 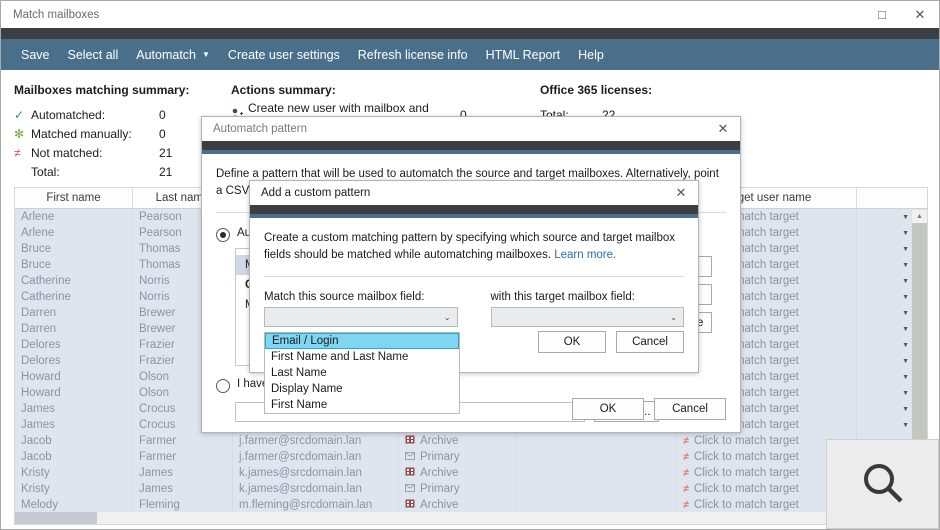 I want to click on menu-item-automatch: Automatch ▼, so click(x=173, y=54).